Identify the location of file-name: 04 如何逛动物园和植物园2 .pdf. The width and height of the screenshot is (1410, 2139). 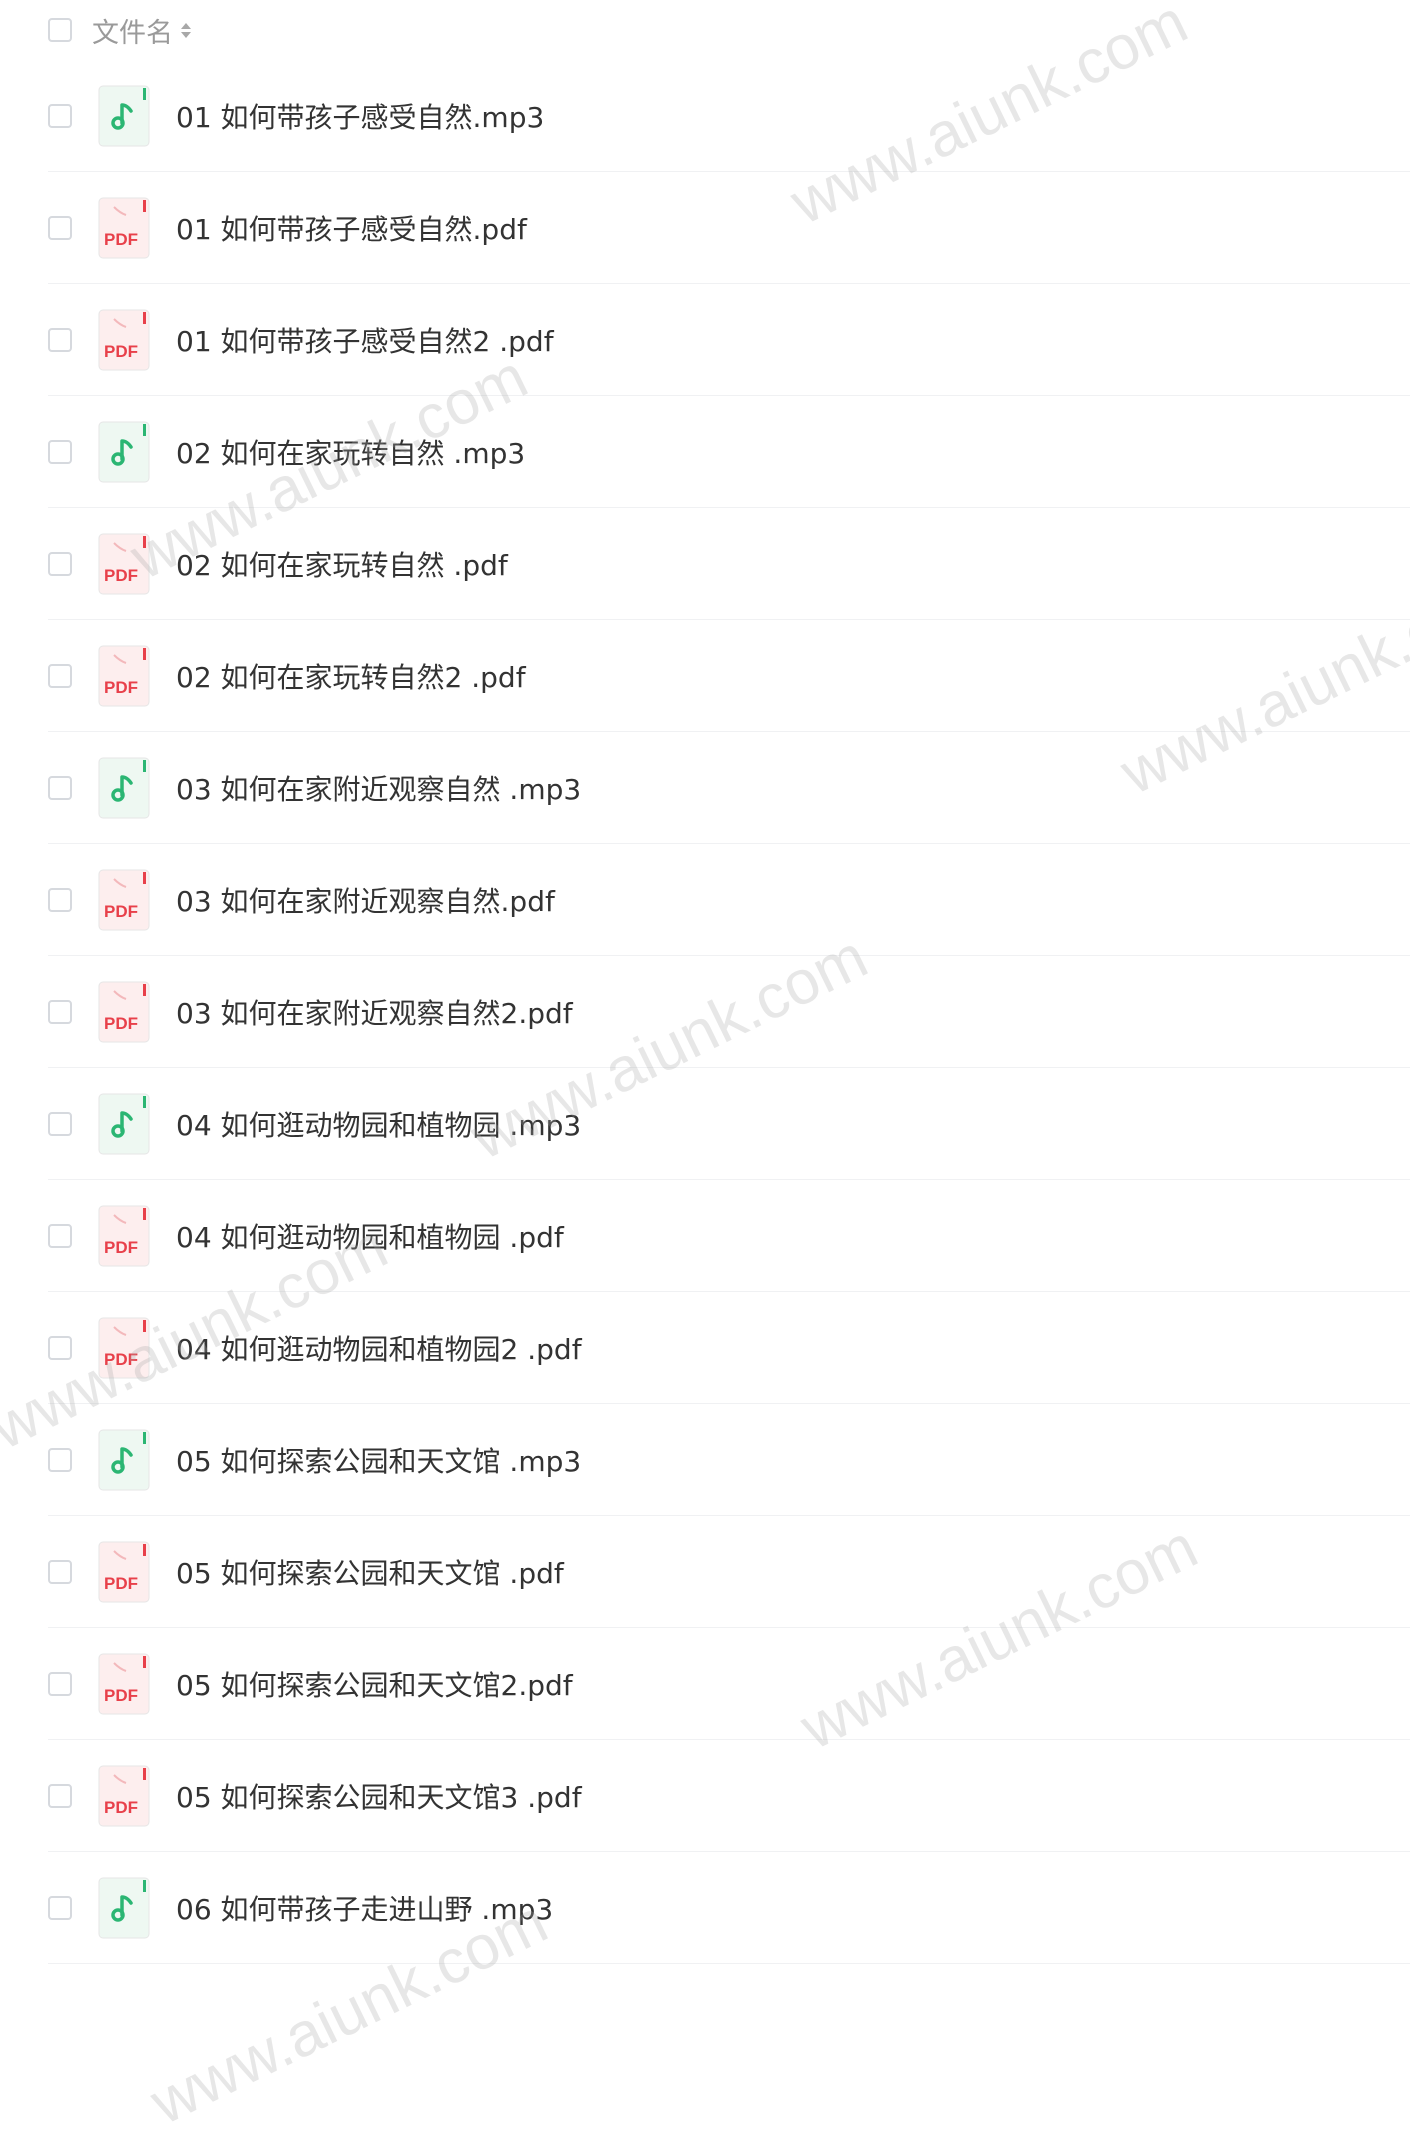
(379, 1348).